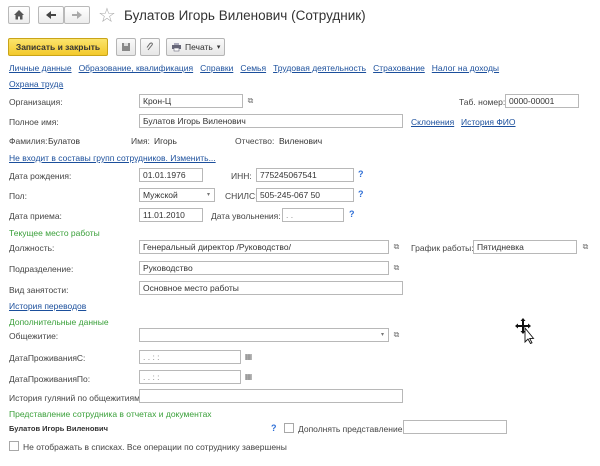  Describe the element at coordinates (305, 175) in the screenshot. I see `inn-field: 775245067541` at that location.